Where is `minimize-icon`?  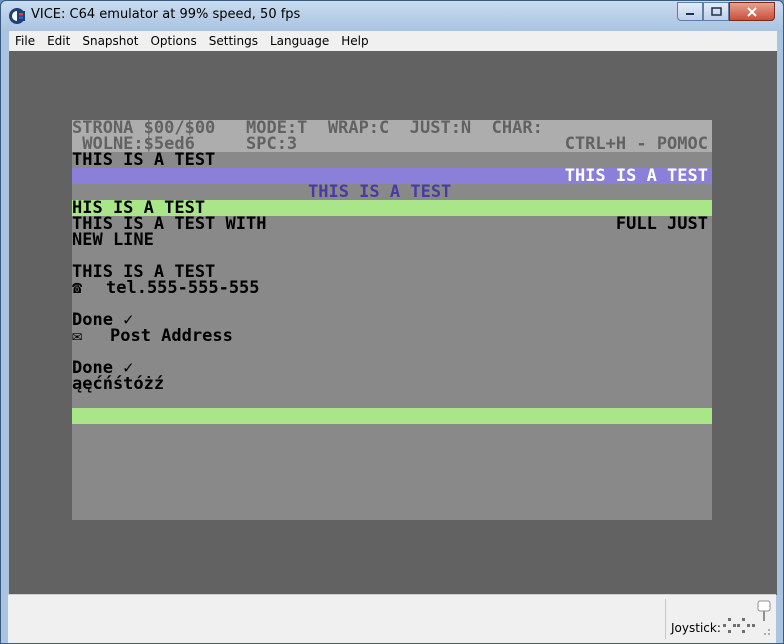 minimize-icon is located at coordinates (690, 13).